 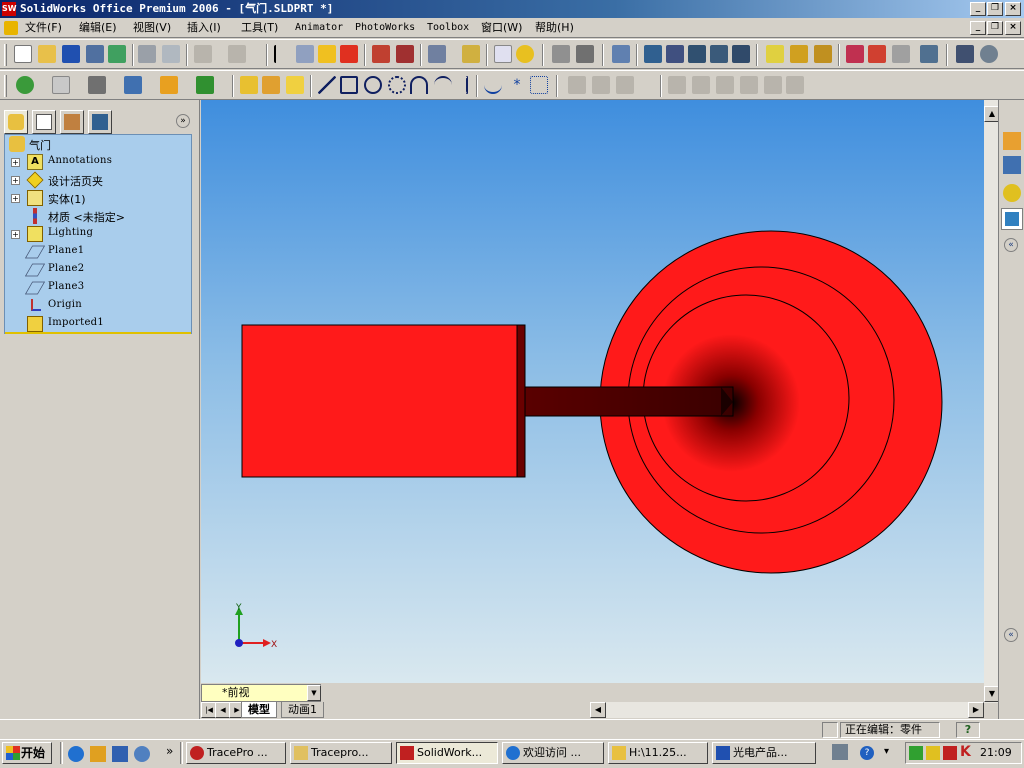 What do you see at coordinates (1012, 193) in the screenshot?
I see `file-explorer-icon` at bounding box center [1012, 193].